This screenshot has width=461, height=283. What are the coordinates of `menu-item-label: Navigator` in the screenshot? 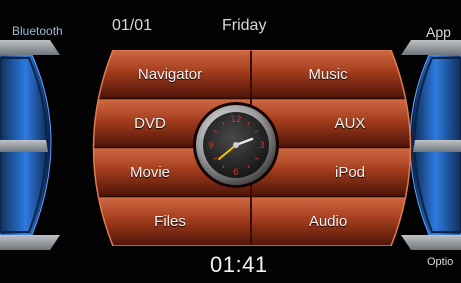 It's located at (170, 74).